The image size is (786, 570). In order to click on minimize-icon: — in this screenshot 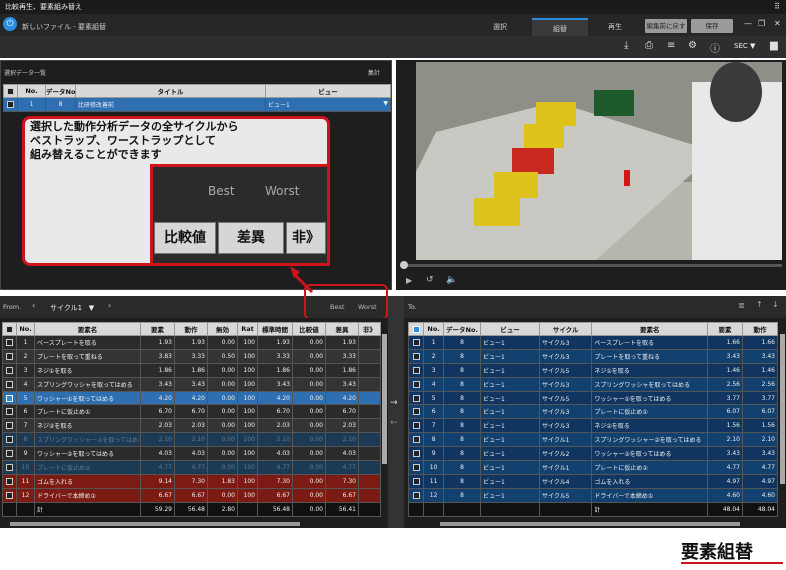, I will do `click(748, 23)`.